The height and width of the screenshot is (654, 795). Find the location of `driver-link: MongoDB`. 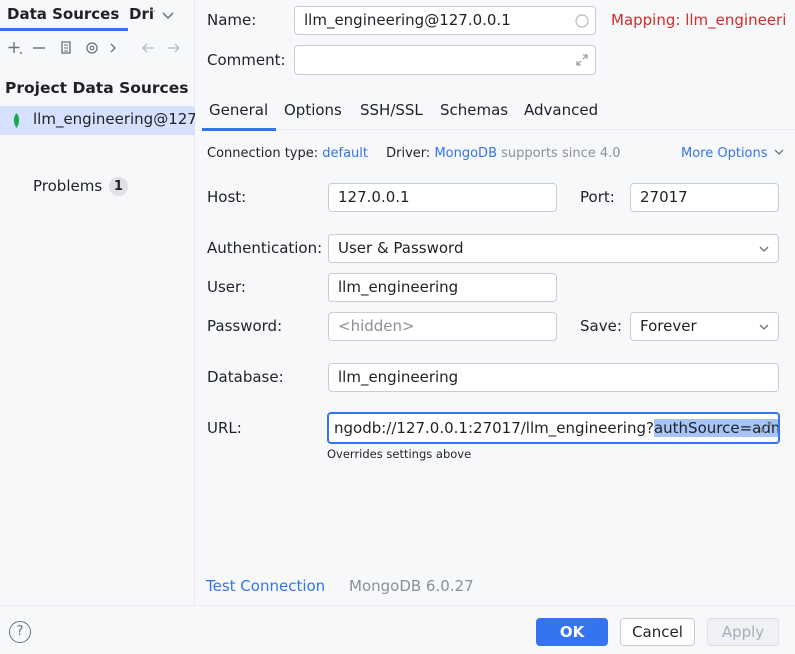

driver-link: MongoDB is located at coordinates (465, 153).